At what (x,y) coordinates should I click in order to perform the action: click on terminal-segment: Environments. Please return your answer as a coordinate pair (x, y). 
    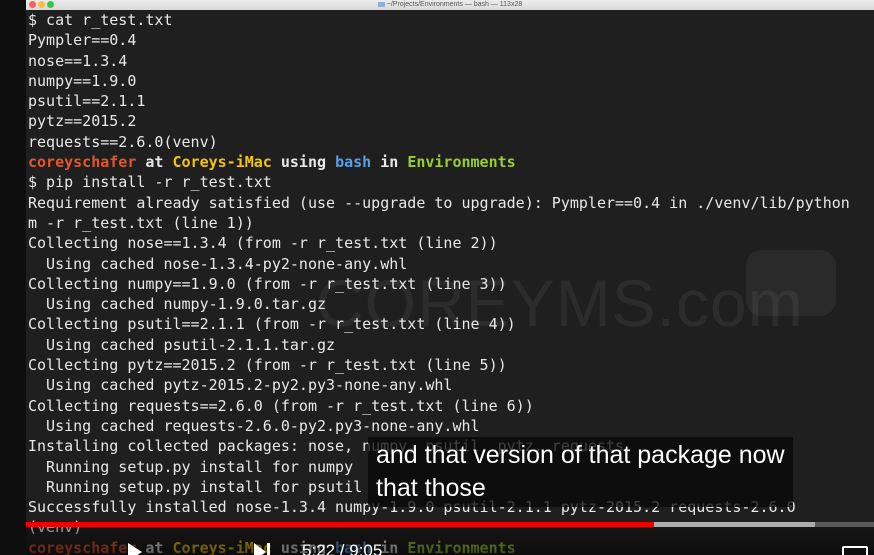
    Looking at the image, I should click on (461, 162).